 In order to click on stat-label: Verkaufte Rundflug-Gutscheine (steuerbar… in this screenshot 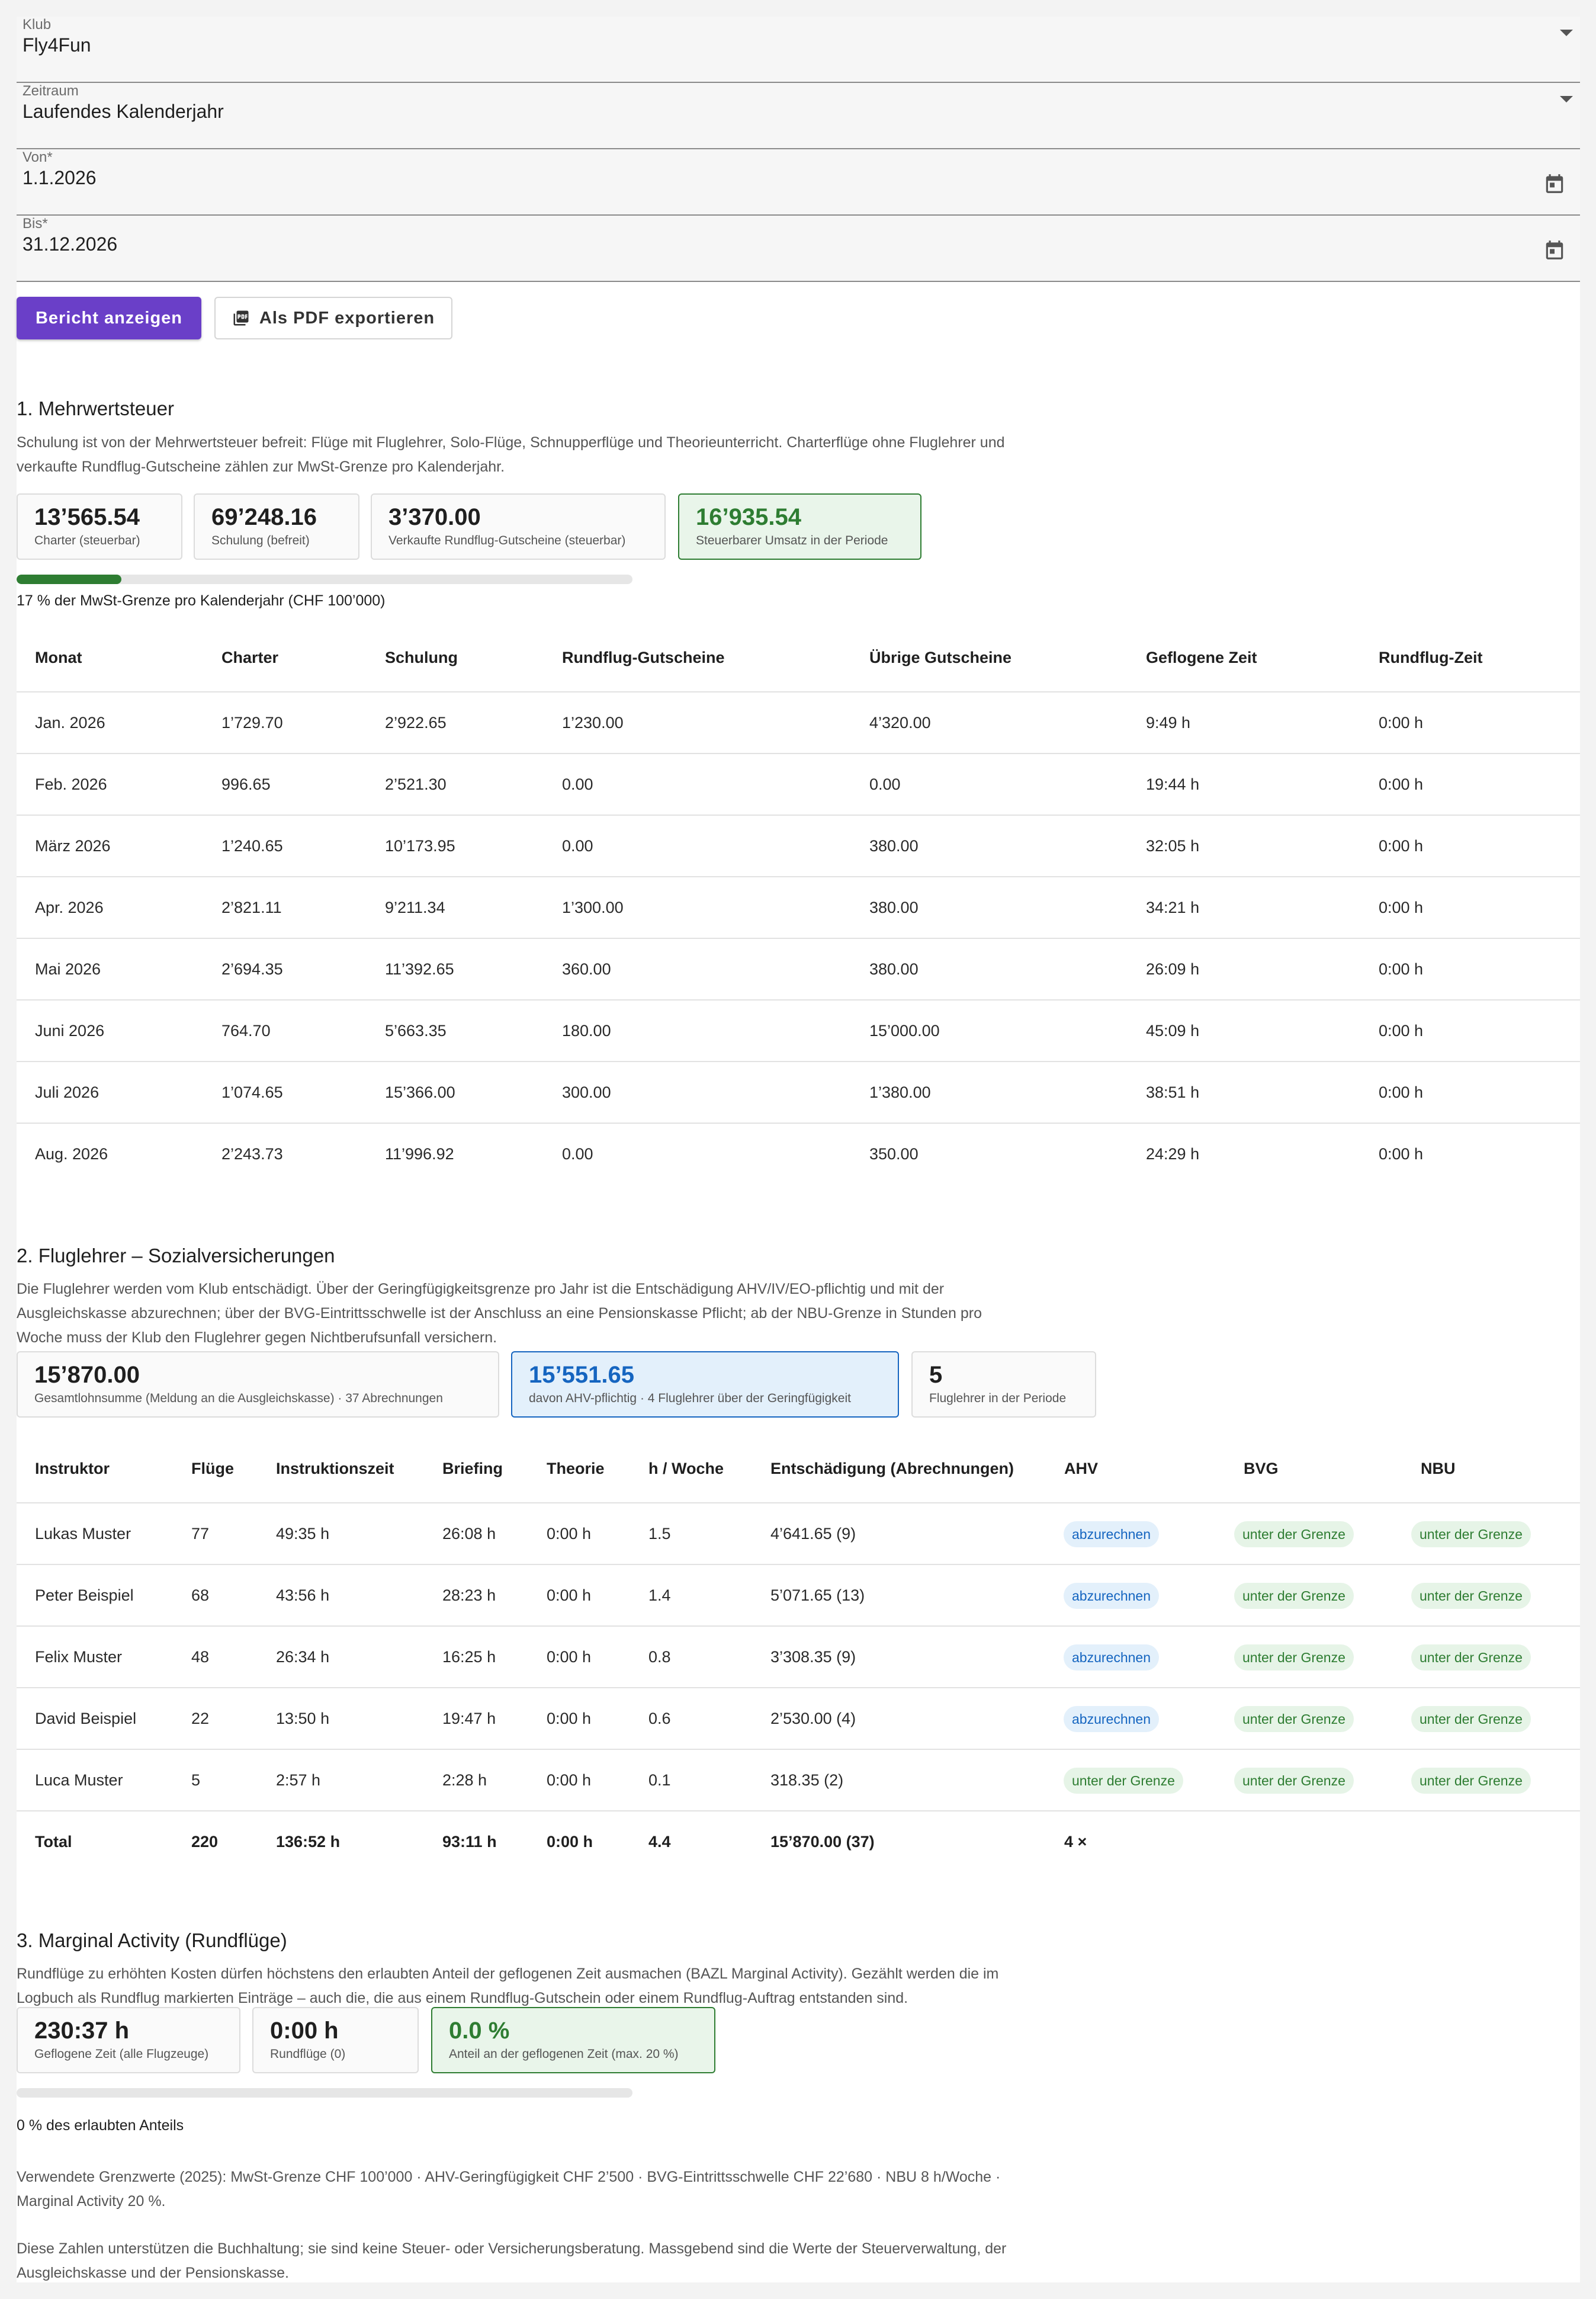, I will do `click(507, 540)`.